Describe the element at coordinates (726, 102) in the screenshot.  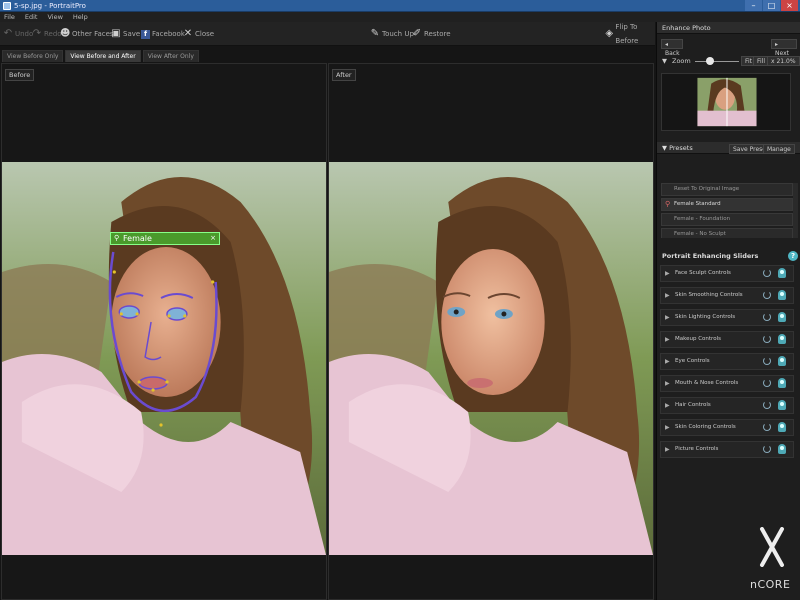
I see `navigator-thumbnail` at that location.